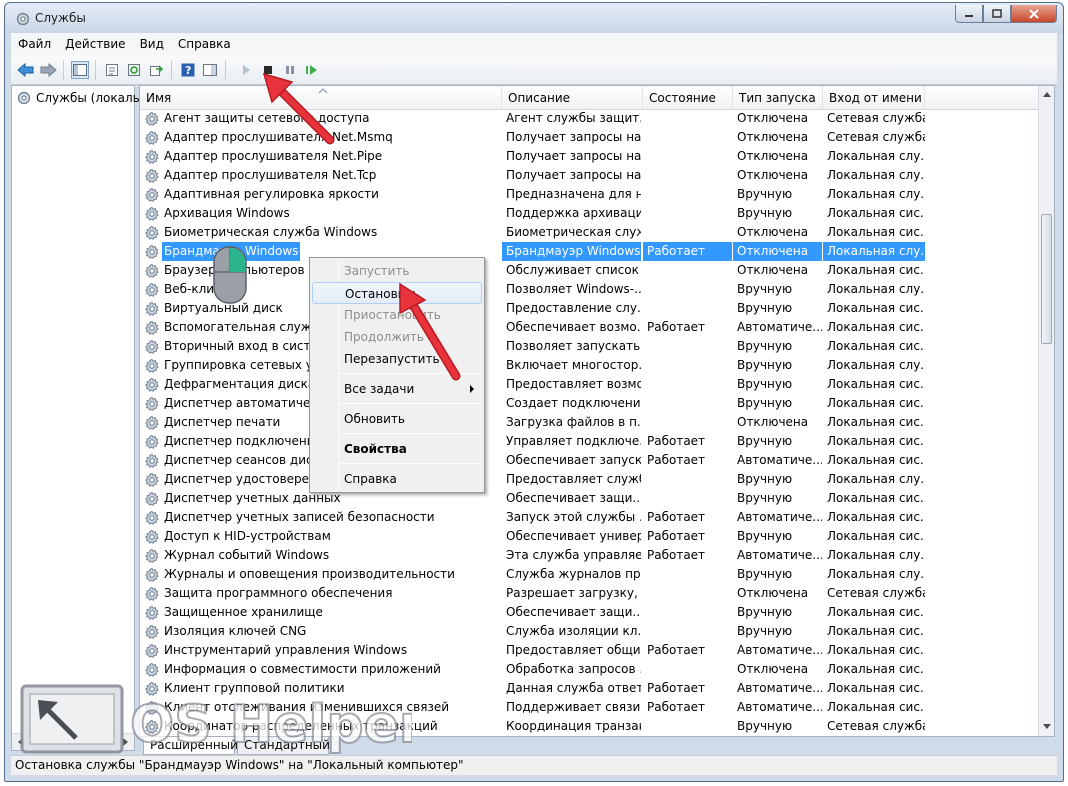 The image size is (1068, 786). Describe the element at coordinates (397, 359) in the screenshot. I see `menu-item-restart: Перезапустить` at that location.